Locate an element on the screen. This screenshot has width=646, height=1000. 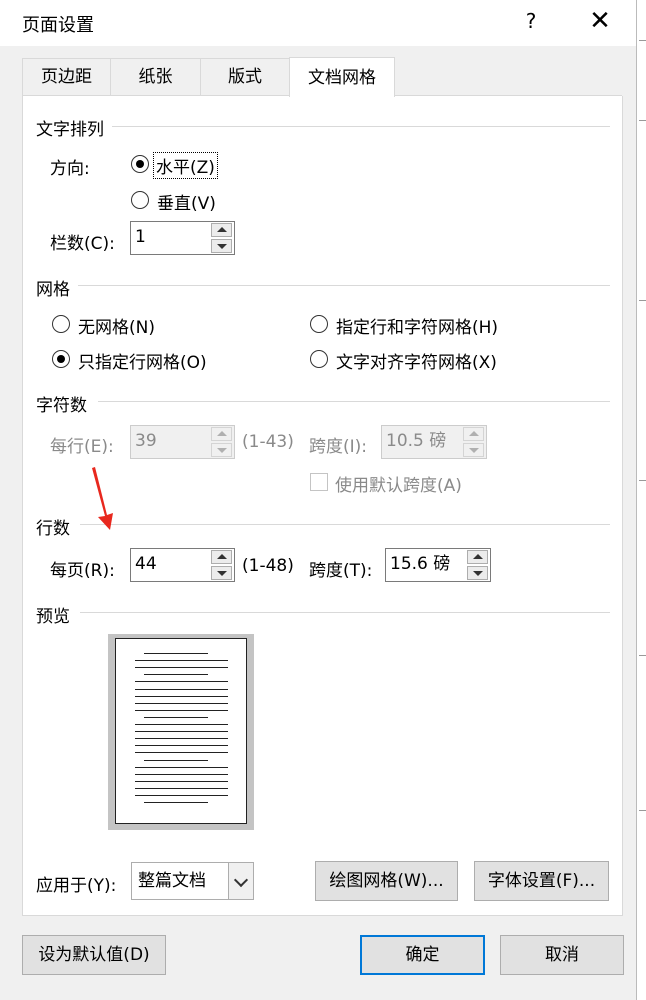
lines-group-title: 行数 is located at coordinates (53, 529).